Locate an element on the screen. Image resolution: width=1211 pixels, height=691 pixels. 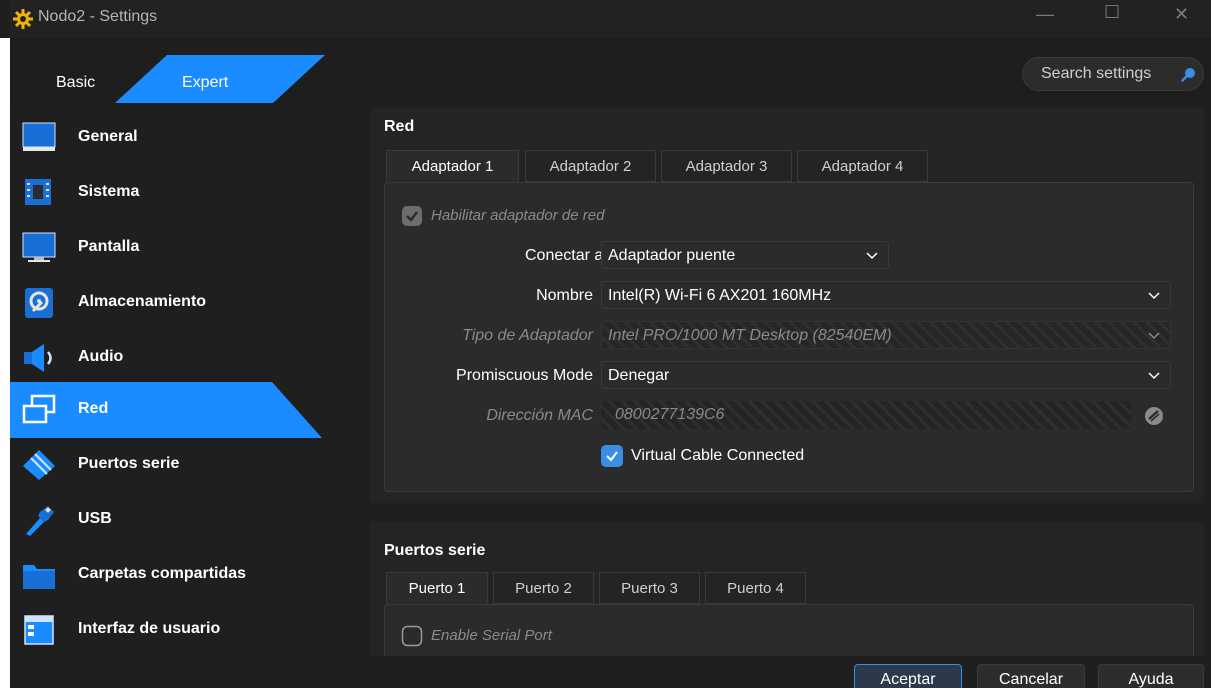
checkbox-checked is located at coordinates (612, 456).